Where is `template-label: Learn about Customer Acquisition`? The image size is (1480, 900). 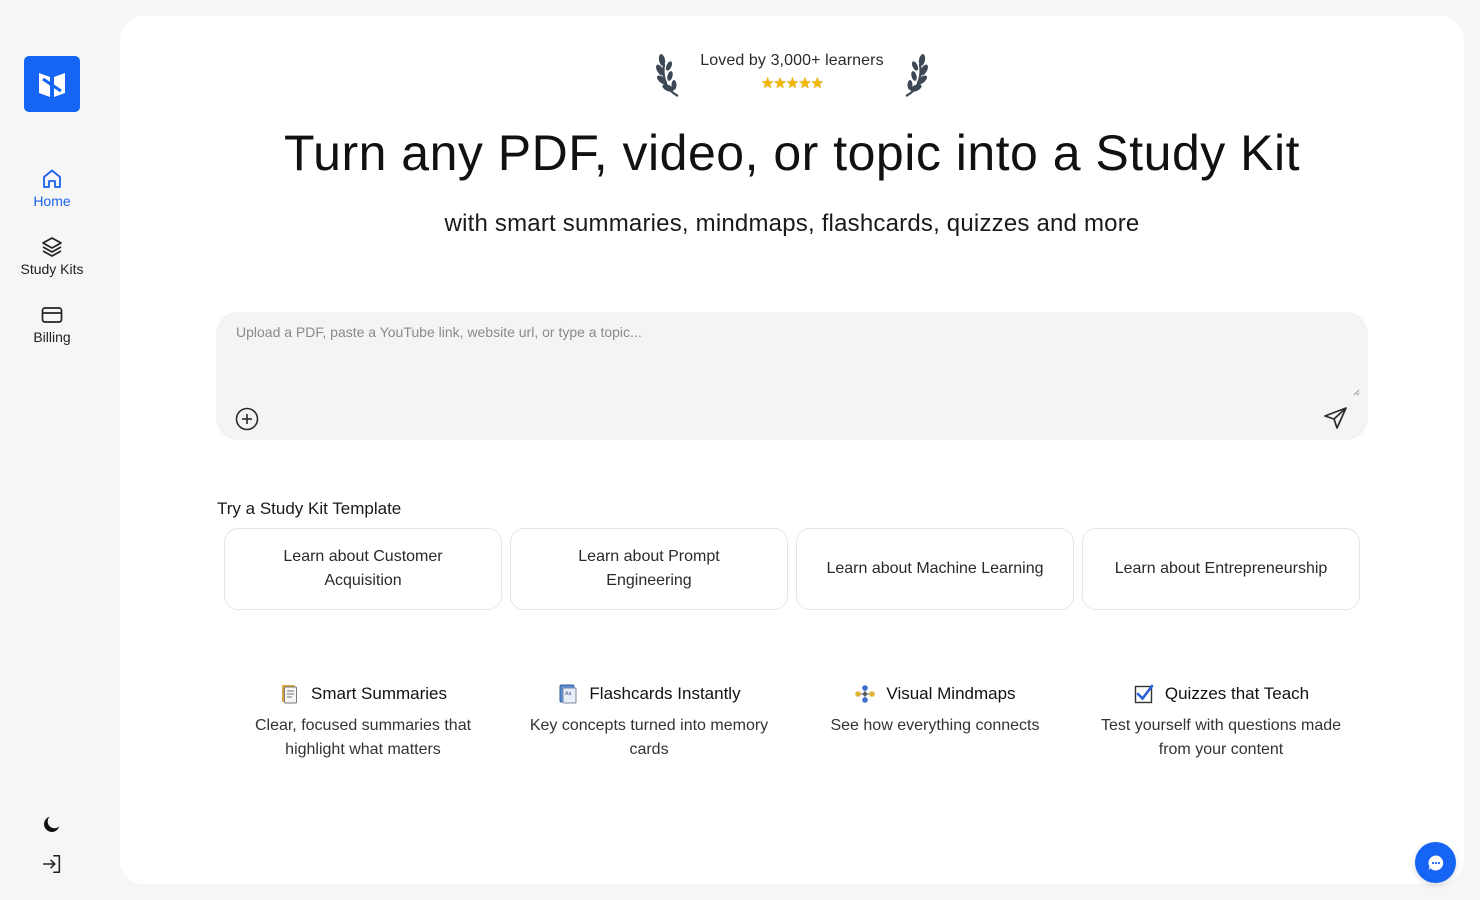 template-label: Learn about Customer Acquisition is located at coordinates (363, 568).